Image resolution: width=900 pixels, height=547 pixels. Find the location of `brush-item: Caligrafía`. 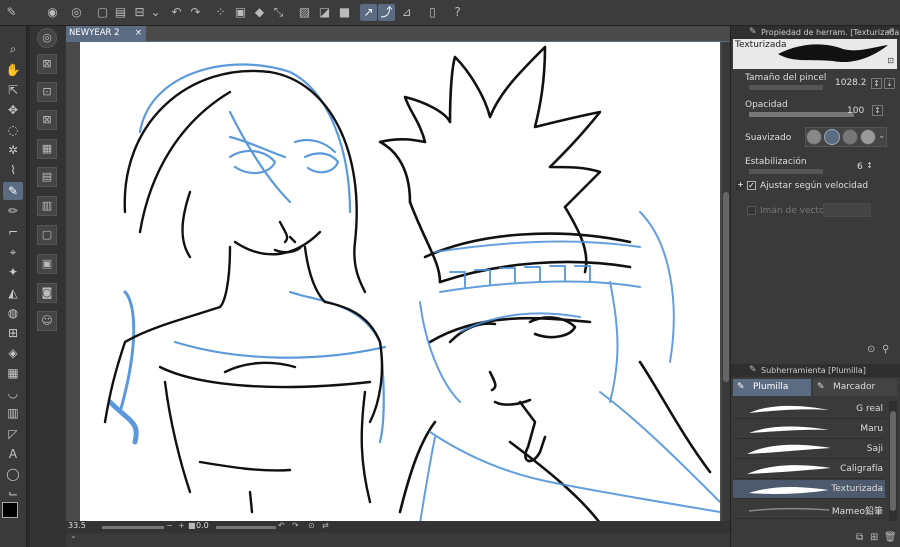

brush-item: Caligrafía is located at coordinates (809, 469).